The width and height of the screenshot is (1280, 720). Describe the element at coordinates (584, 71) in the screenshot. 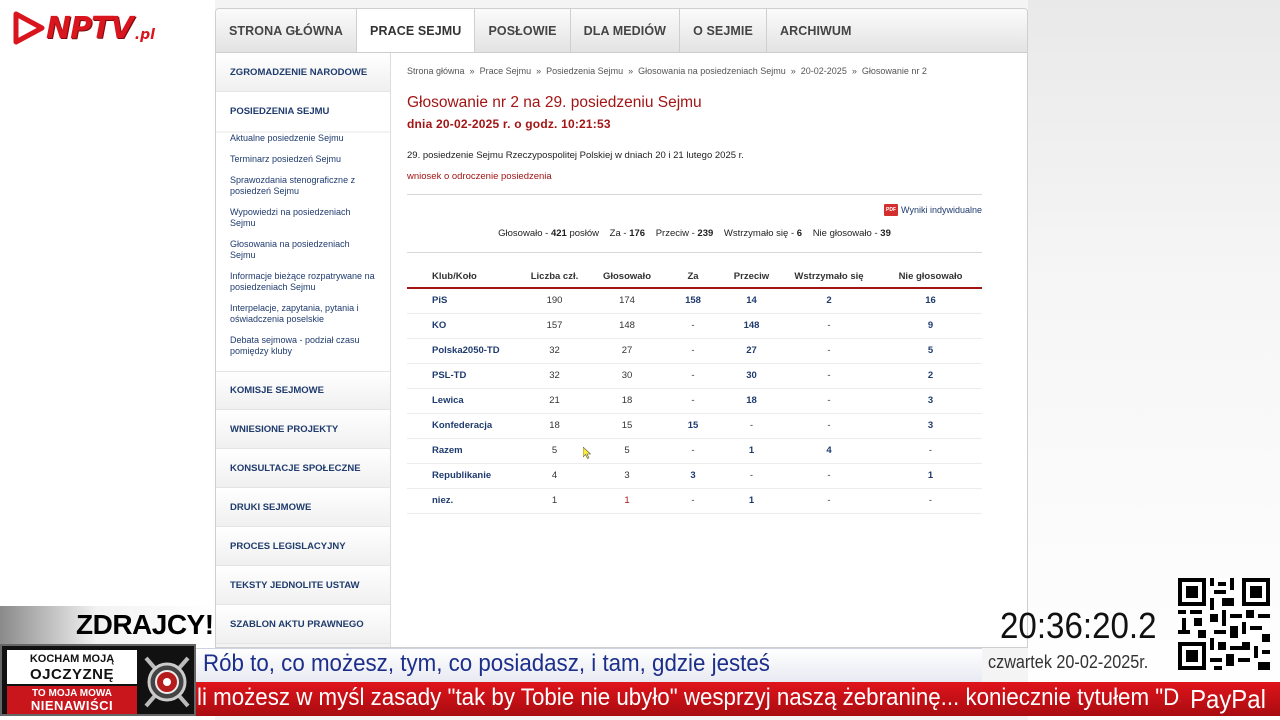

I see `breadcrumb-item: Posiedzenia Sejmu` at that location.